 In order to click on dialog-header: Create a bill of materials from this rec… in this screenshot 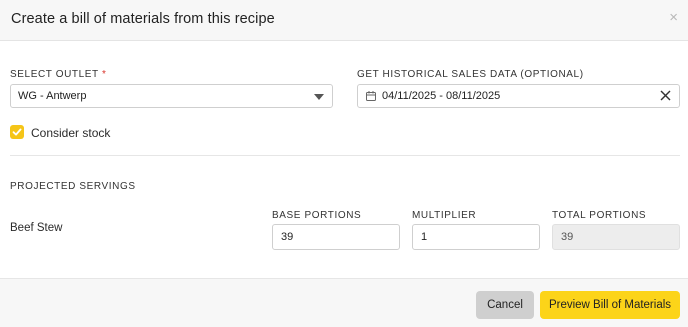, I will do `click(344, 20)`.